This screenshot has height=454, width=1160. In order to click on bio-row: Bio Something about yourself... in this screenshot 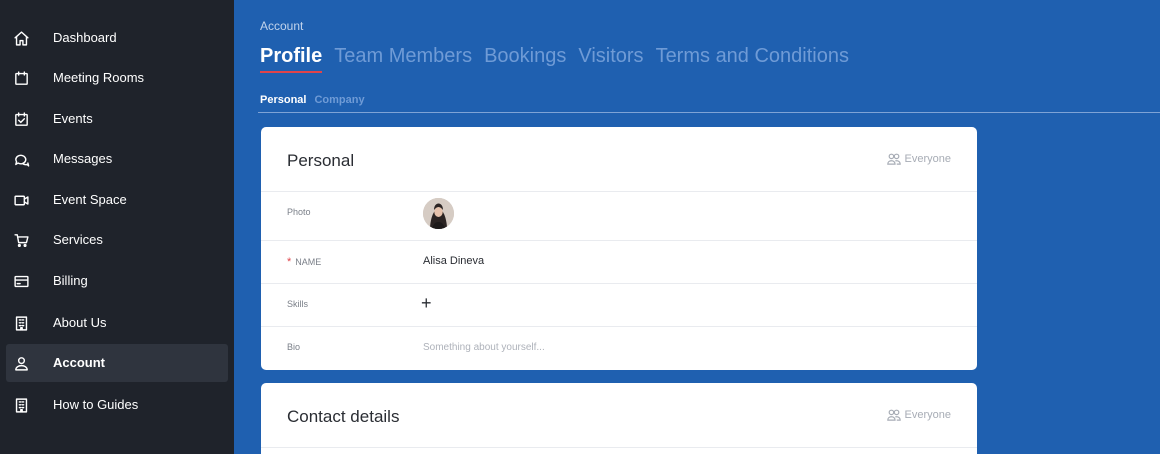, I will do `click(619, 347)`.